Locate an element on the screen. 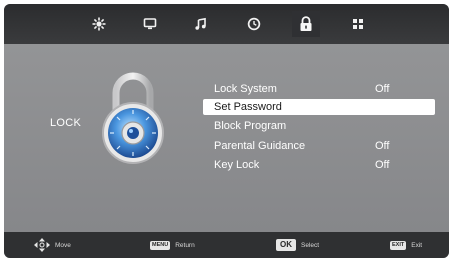 Image resolution: width=453 pixels, height=264 pixels. tab-sound is located at coordinates (150, 24).